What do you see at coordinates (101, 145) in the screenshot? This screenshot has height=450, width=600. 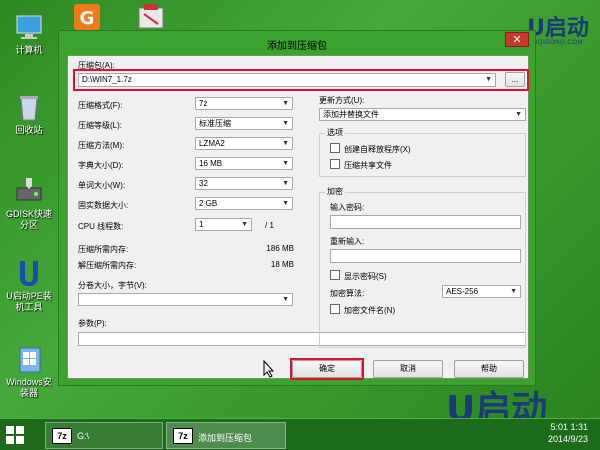 I see `method-label: 压缩方法(M):` at bounding box center [101, 145].